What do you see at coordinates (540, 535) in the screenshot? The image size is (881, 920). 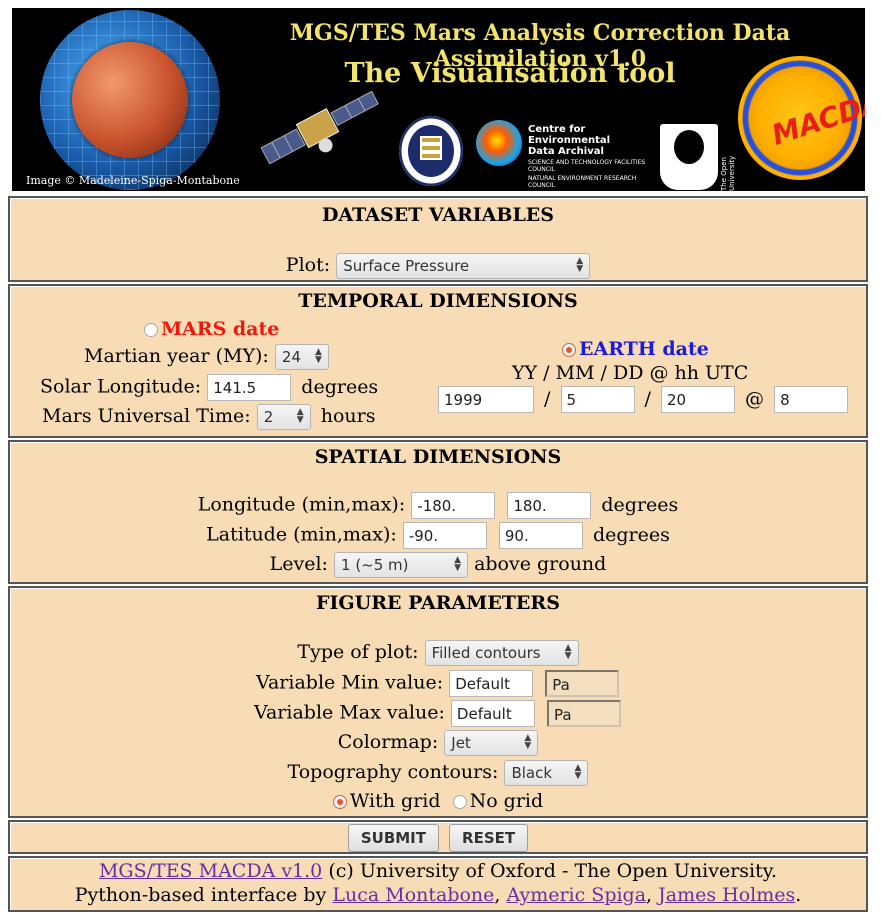 I see `latitude-max-input: 90.` at bounding box center [540, 535].